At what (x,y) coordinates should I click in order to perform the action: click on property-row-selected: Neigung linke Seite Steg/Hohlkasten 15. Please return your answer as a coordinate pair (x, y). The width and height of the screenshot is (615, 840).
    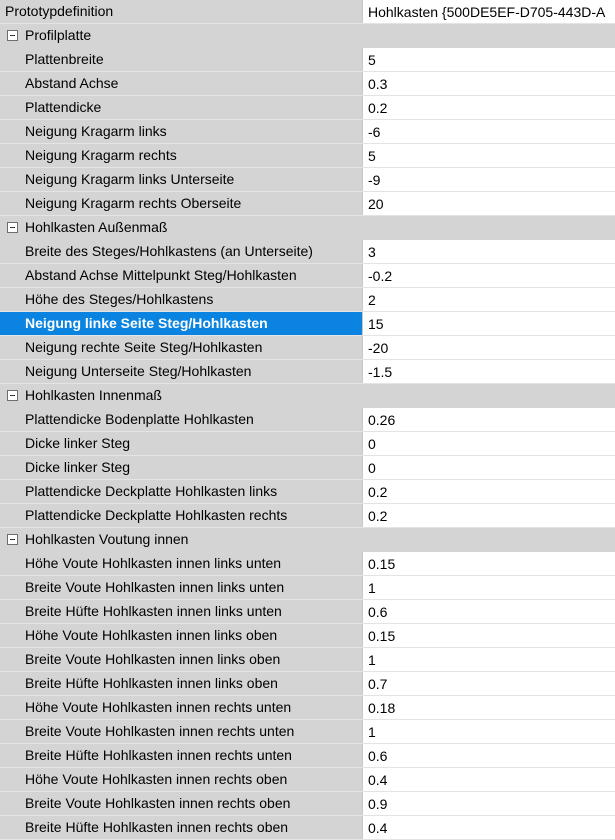
    Looking at the image, I should click on (307, 324).